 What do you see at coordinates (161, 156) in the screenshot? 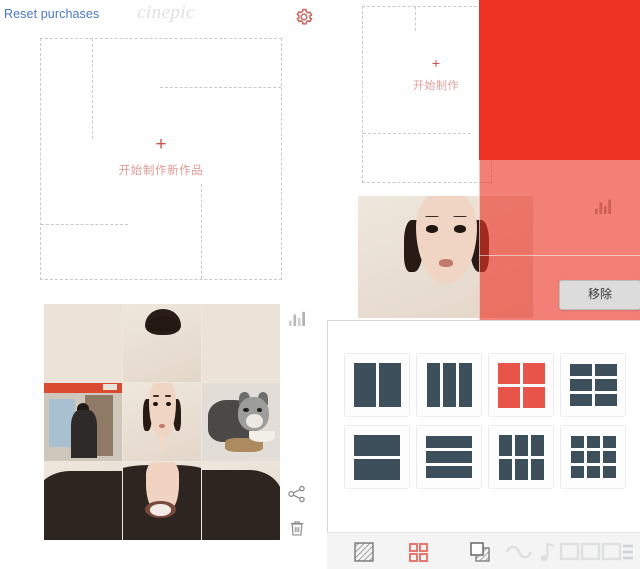
I see `new-project-cta: + 开始制作新作品` at bounding box center [161, 156].